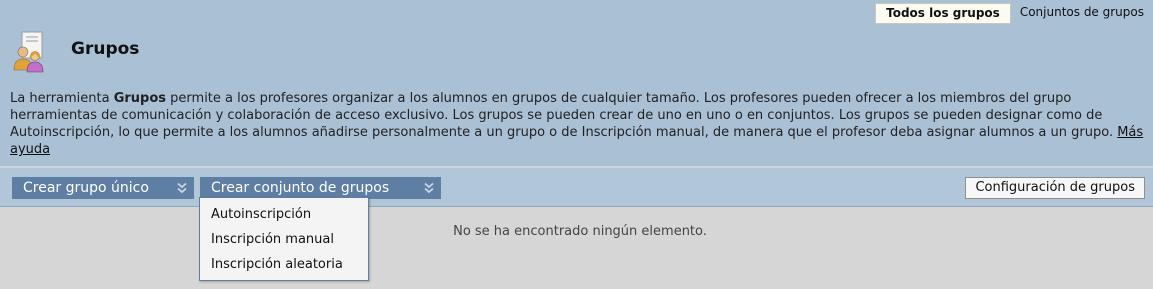  What do you see at coordinates (284, 214) in the screenshot?
I see `menu-item-self-enroll: Autoinscripción` at bounding box center [284, 214].